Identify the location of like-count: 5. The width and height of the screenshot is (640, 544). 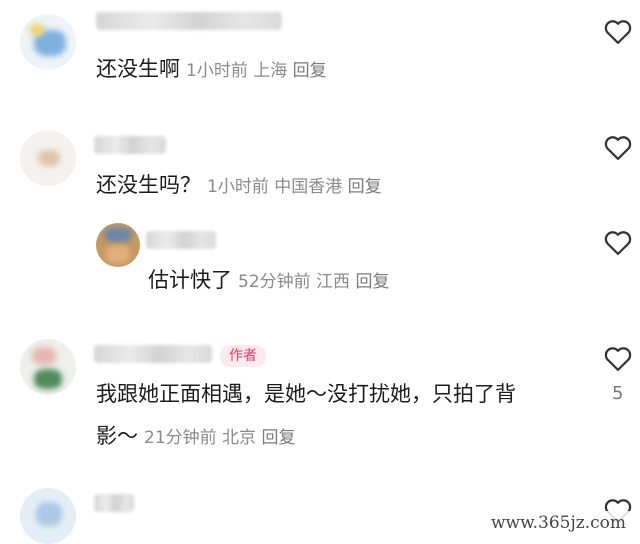
(618, 393).